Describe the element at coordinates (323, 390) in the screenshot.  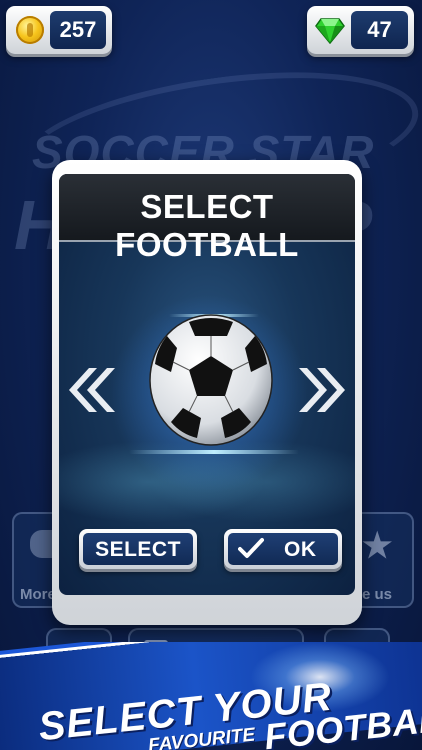
I see `double-chevron-right-icon` at that location.